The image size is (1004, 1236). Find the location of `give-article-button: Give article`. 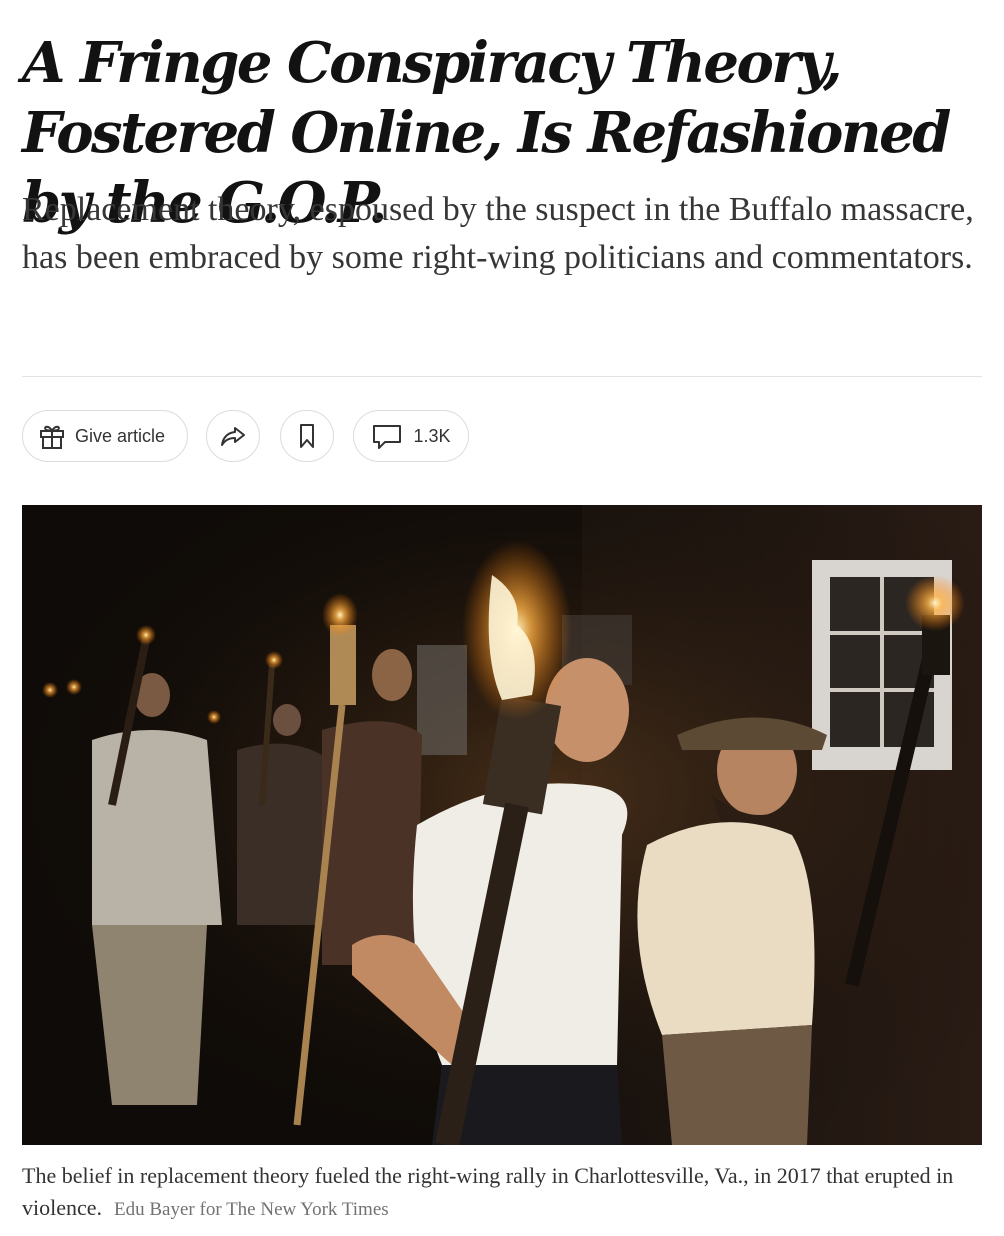

give-article-button: Give article is located at coordinates (105, 436).